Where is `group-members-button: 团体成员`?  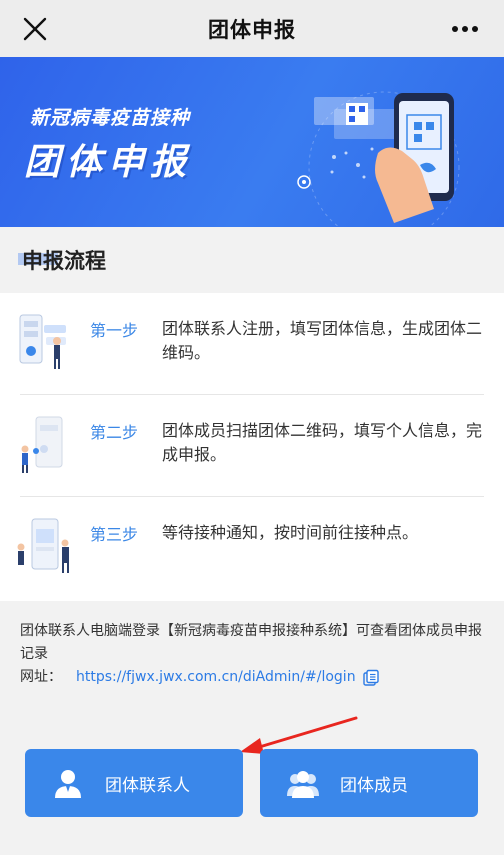 group-members-button: 团体成员 is located at coordinates (369, 783).